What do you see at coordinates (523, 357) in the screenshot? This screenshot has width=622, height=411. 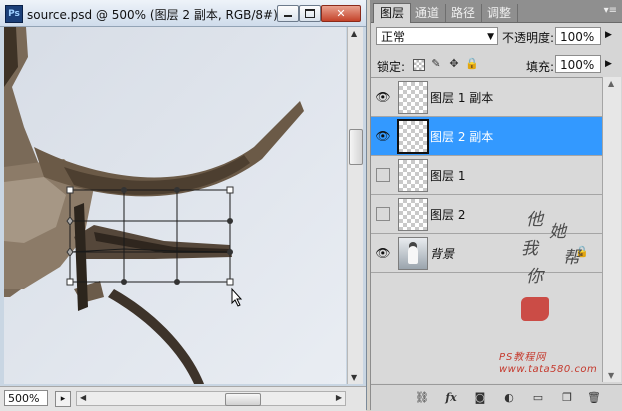 I see `watermark-site-name: PS教程网` at bounding box center [523, 357].